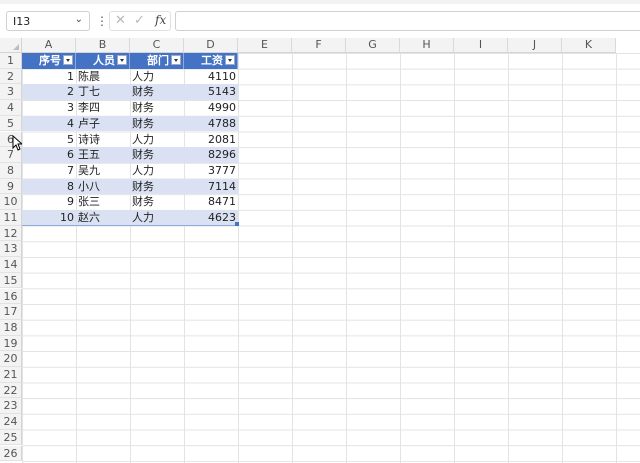 The height and width of the screenshot is (463, 640). I want to click on cell-seq: 4, so click(49, 124).